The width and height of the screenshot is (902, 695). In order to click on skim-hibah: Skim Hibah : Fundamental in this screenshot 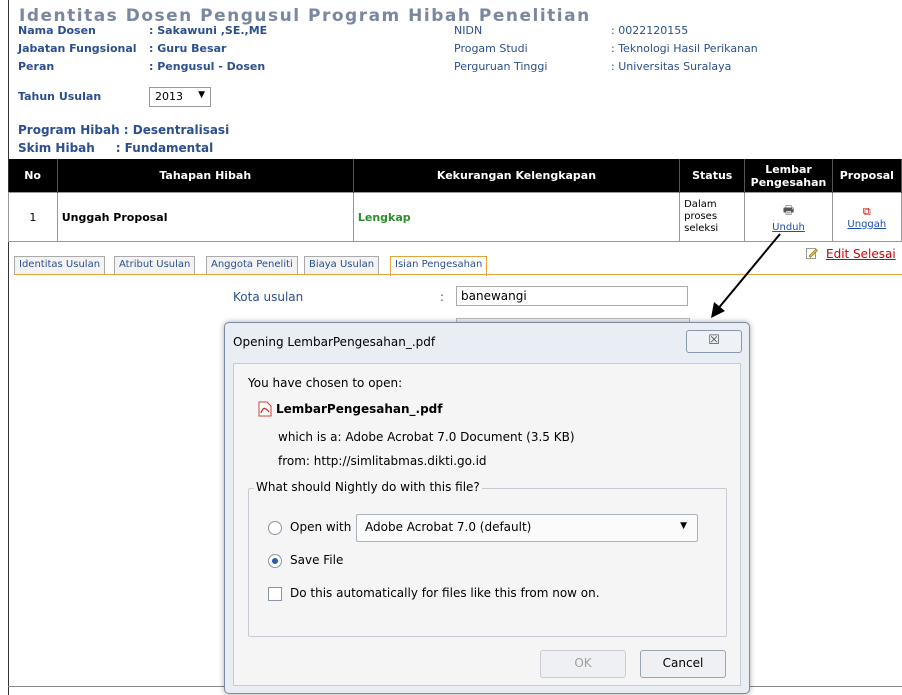, I will do `click(116, 148)`.